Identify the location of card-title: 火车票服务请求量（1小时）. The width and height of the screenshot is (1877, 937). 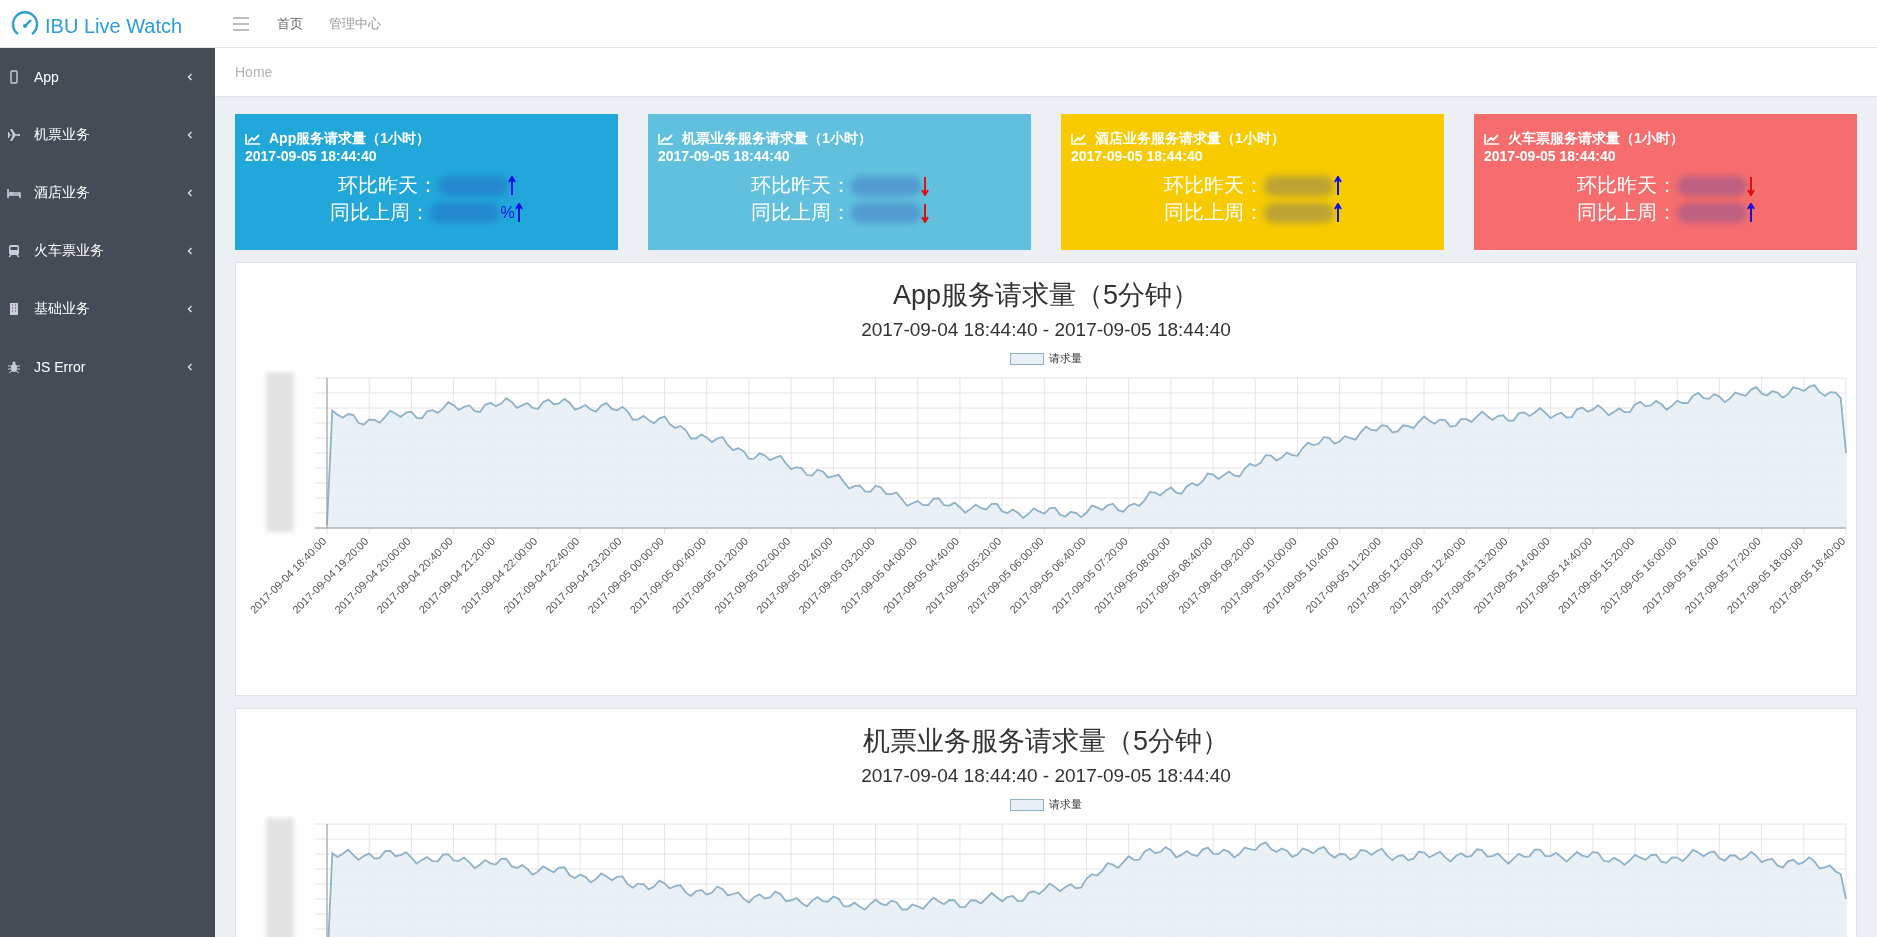
(1596, 139).